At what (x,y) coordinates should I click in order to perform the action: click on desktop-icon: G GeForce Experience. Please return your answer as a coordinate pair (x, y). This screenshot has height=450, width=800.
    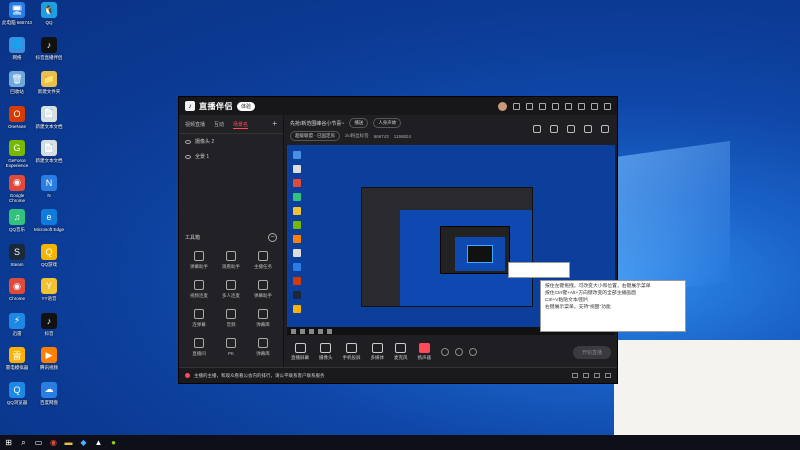
    Looking at the image, I should click on (17, 154).